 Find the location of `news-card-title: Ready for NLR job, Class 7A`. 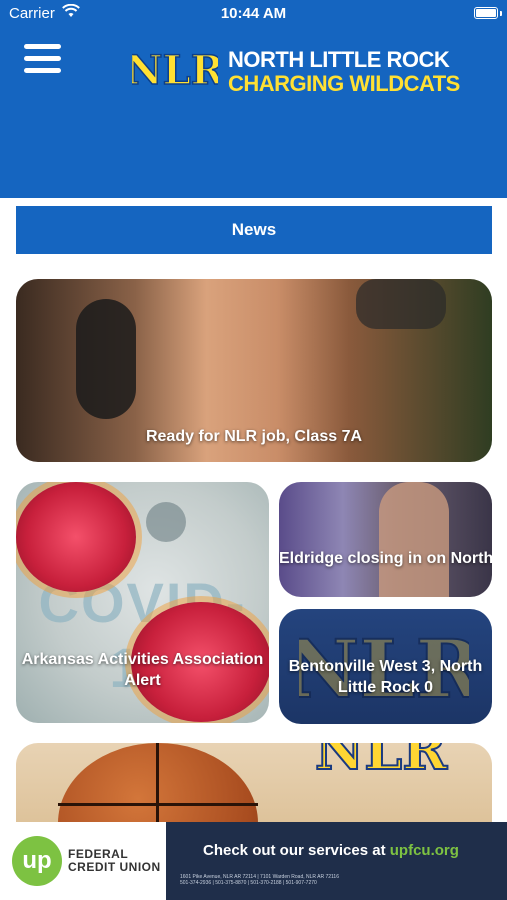

news-card-title: Ready for NLR job, Class 7A is located at coordinates (254, 436).